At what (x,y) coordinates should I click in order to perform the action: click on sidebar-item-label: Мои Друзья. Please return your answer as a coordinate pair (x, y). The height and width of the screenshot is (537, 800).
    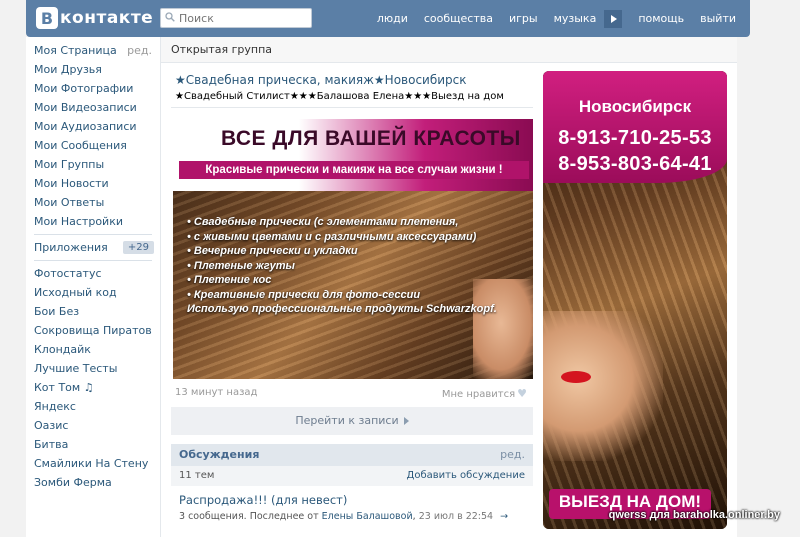
    Looking at the image, I should click on (68, 69).